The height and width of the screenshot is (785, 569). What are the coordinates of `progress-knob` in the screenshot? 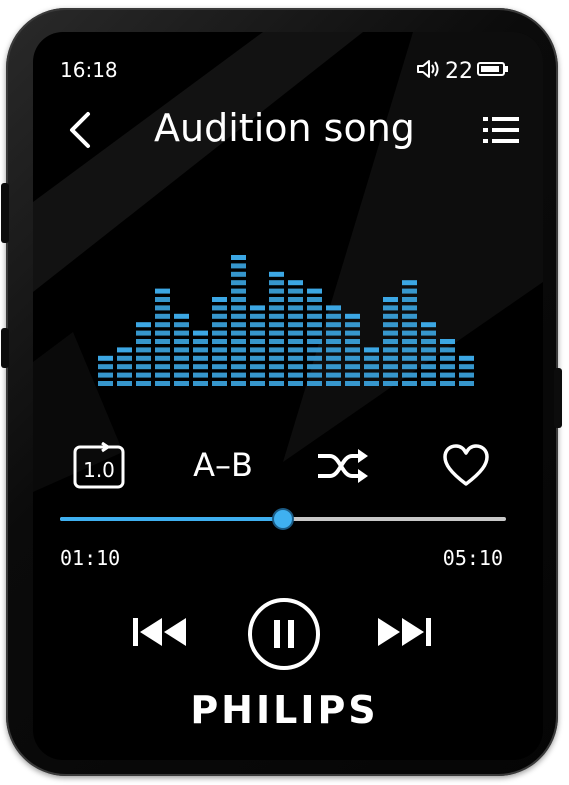 It's located at (283, 519).